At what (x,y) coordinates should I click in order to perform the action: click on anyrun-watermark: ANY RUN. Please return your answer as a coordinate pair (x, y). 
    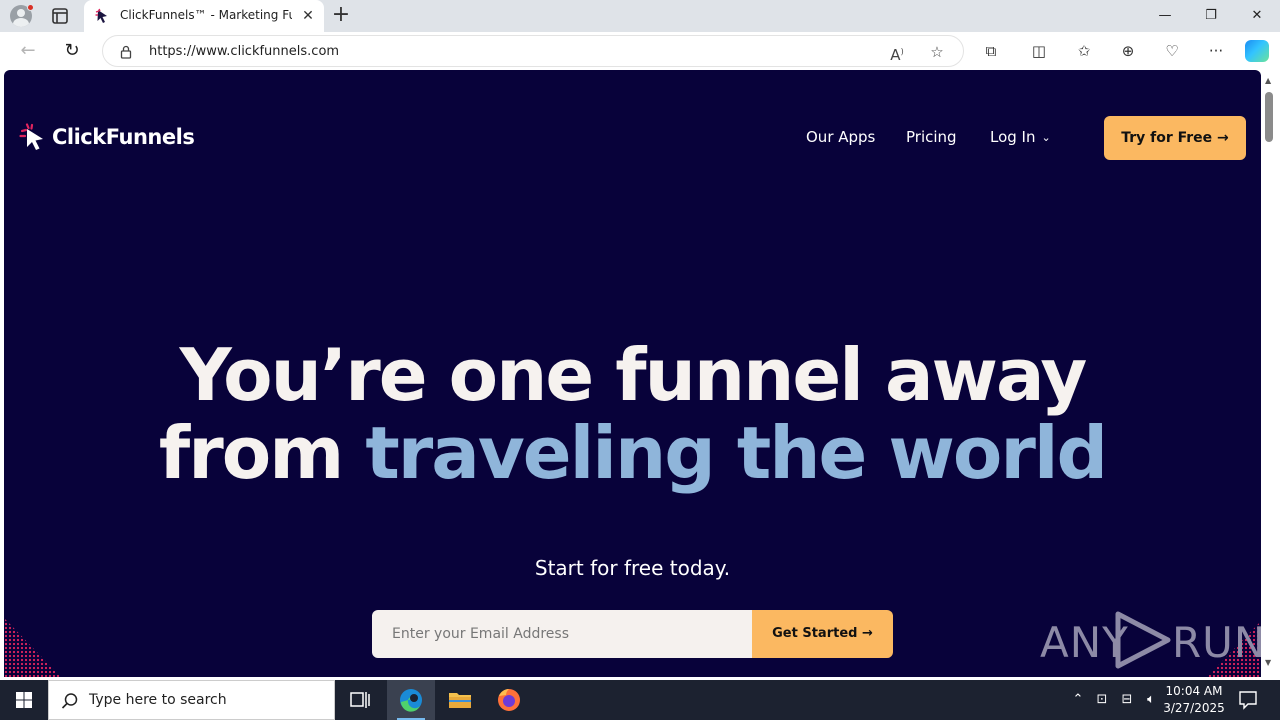
    Looking at the image, I should click on (1150, 640).